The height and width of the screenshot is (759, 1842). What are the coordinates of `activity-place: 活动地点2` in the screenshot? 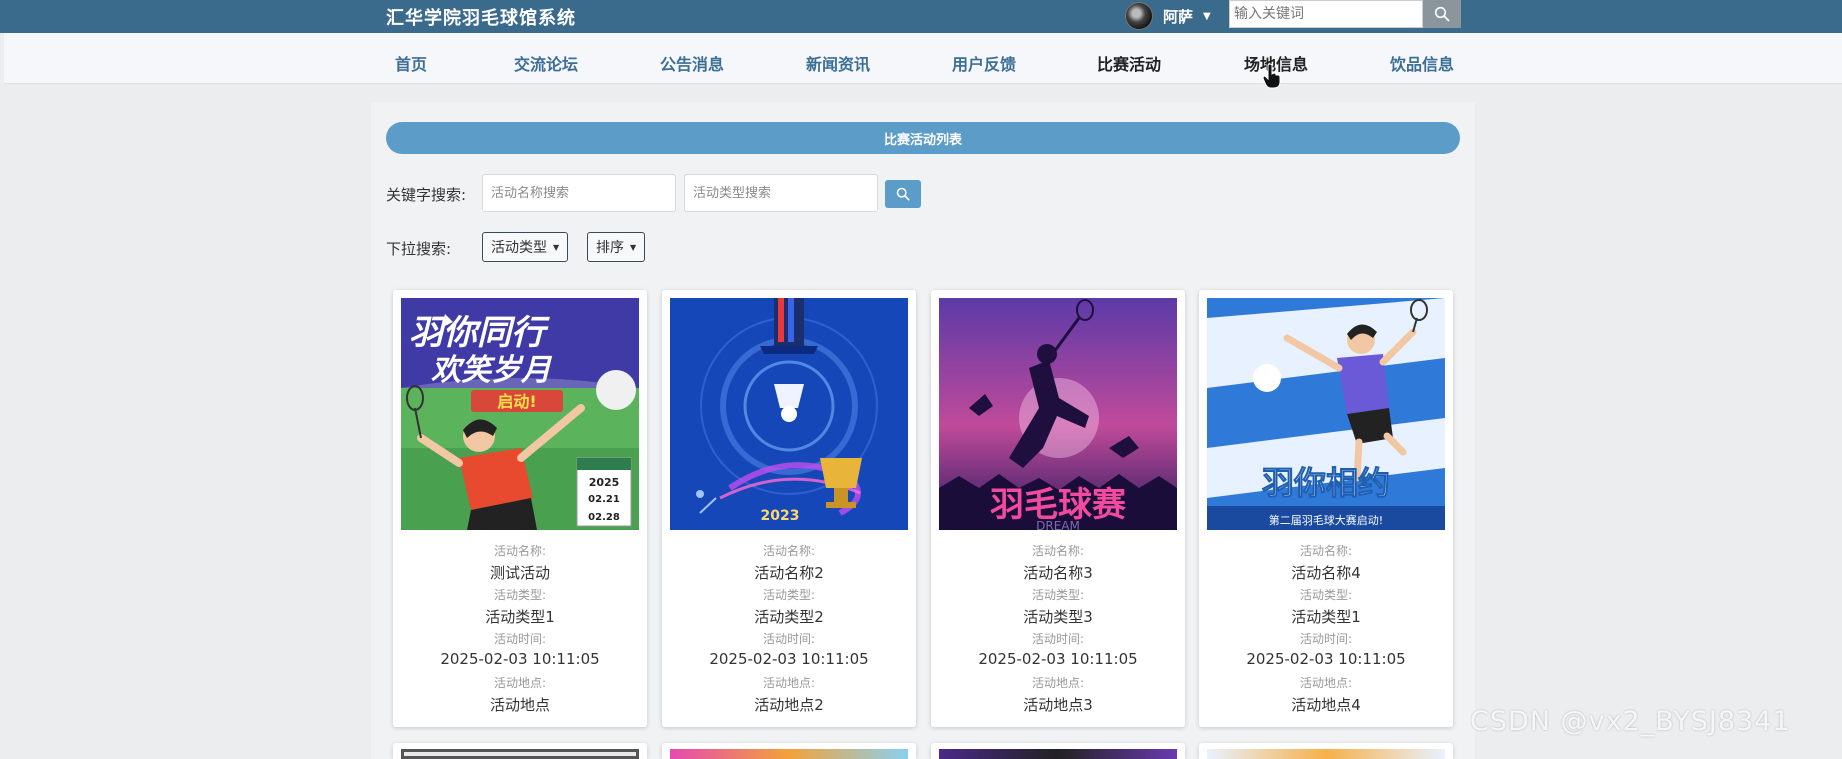 It's located at (789, 705).